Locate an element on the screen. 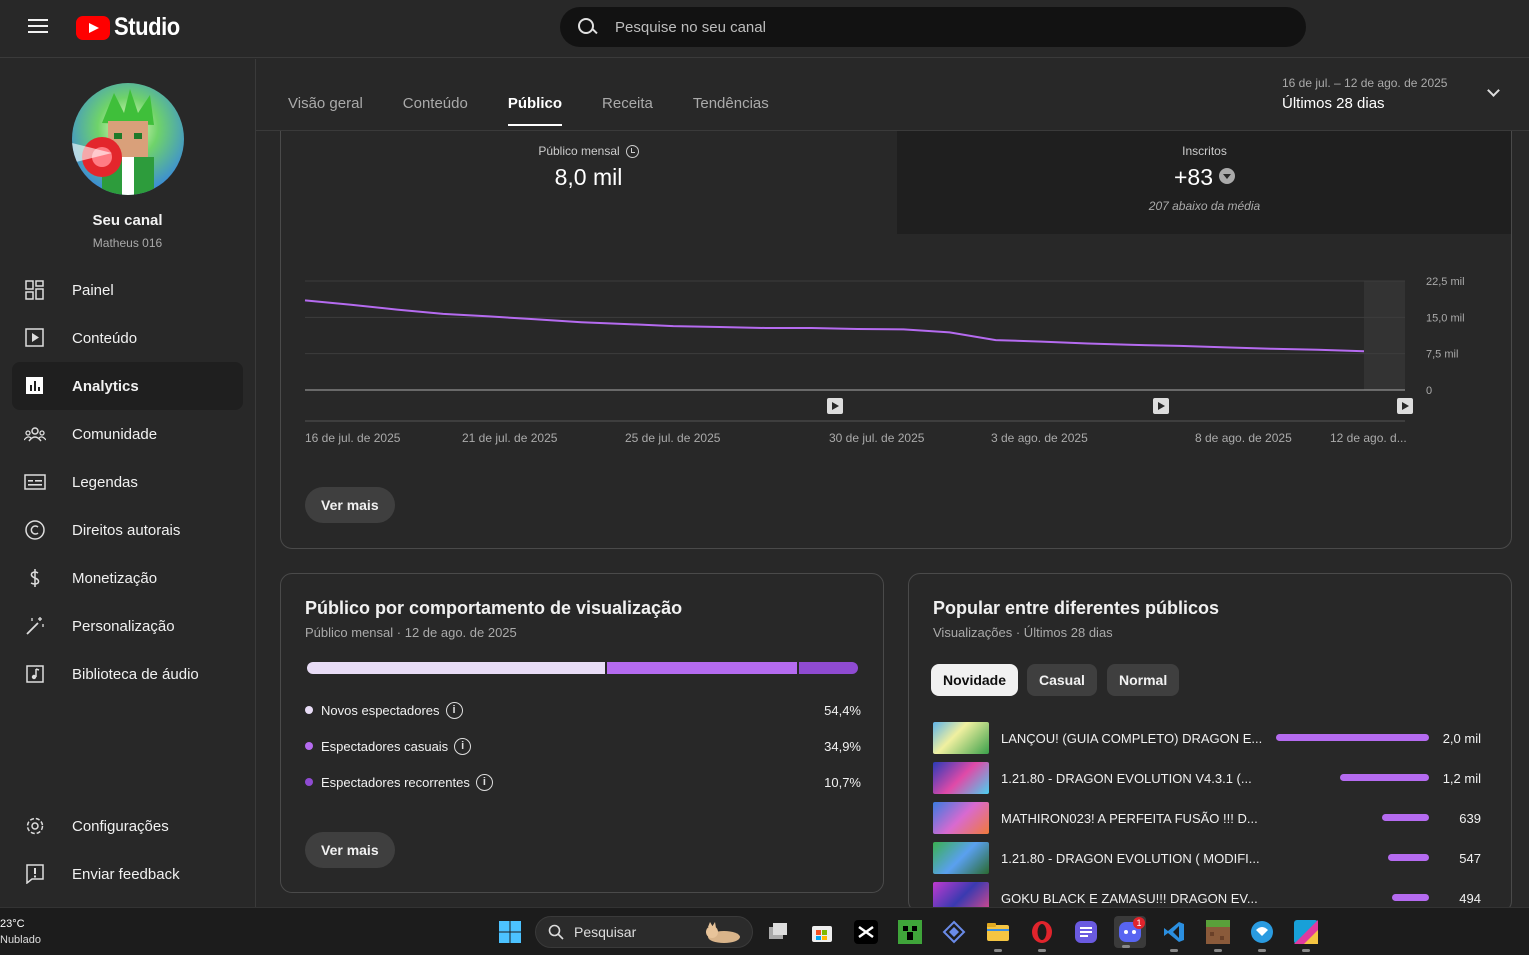 Image resolution: width=1529 pixels, height=955 pixels. sidebar-item-comunidade: Comunidade is located at coordinates (127, 434).